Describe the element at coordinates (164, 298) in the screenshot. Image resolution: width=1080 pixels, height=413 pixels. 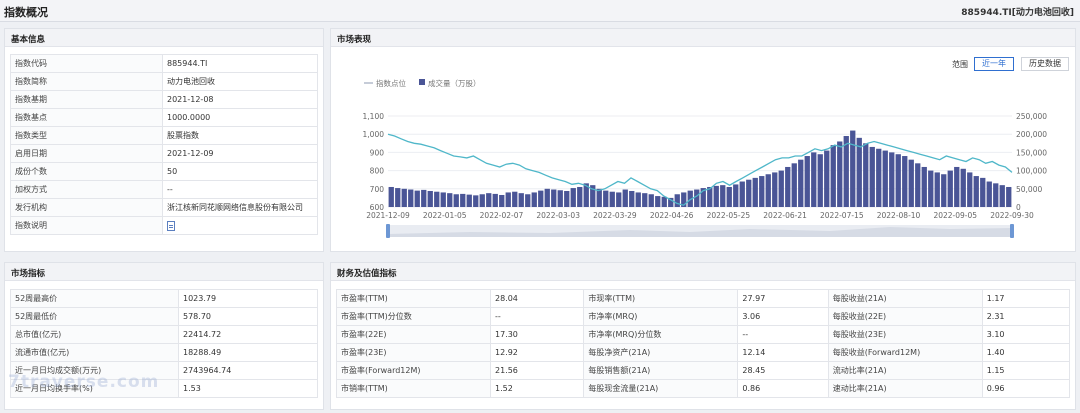
I see `table-row: 52周最高价 1023.79` at that location.